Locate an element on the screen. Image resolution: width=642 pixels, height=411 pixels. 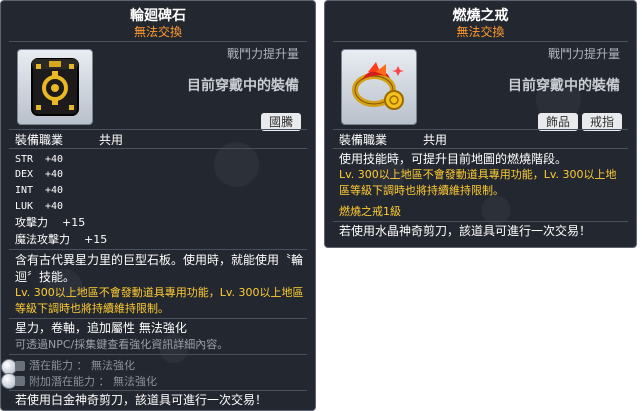
item-description: 使用技能時，可提升目前地圖的燃燒階段。 is located at coordinates (453, 159).